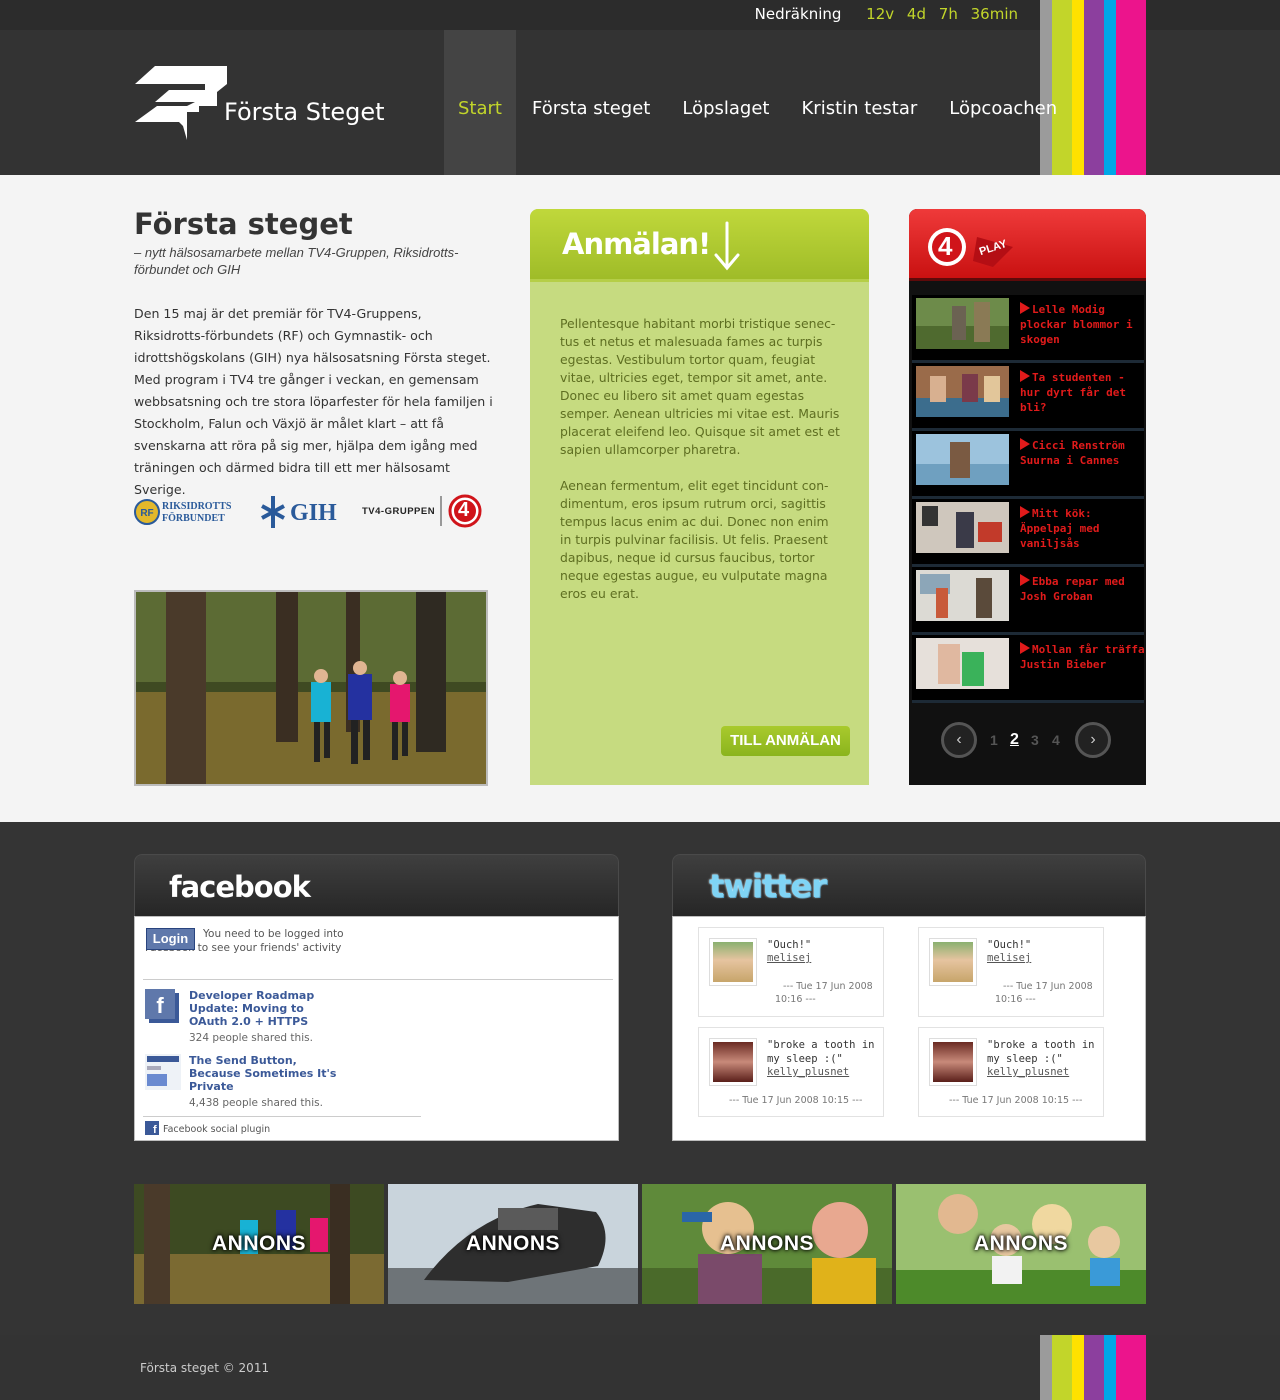 The width and height of the screenshot is (1280, 1400). Describe the element at coordinates (464, 510) in the screenshot. I see `tv4-gruppen-4: 4` at that location.